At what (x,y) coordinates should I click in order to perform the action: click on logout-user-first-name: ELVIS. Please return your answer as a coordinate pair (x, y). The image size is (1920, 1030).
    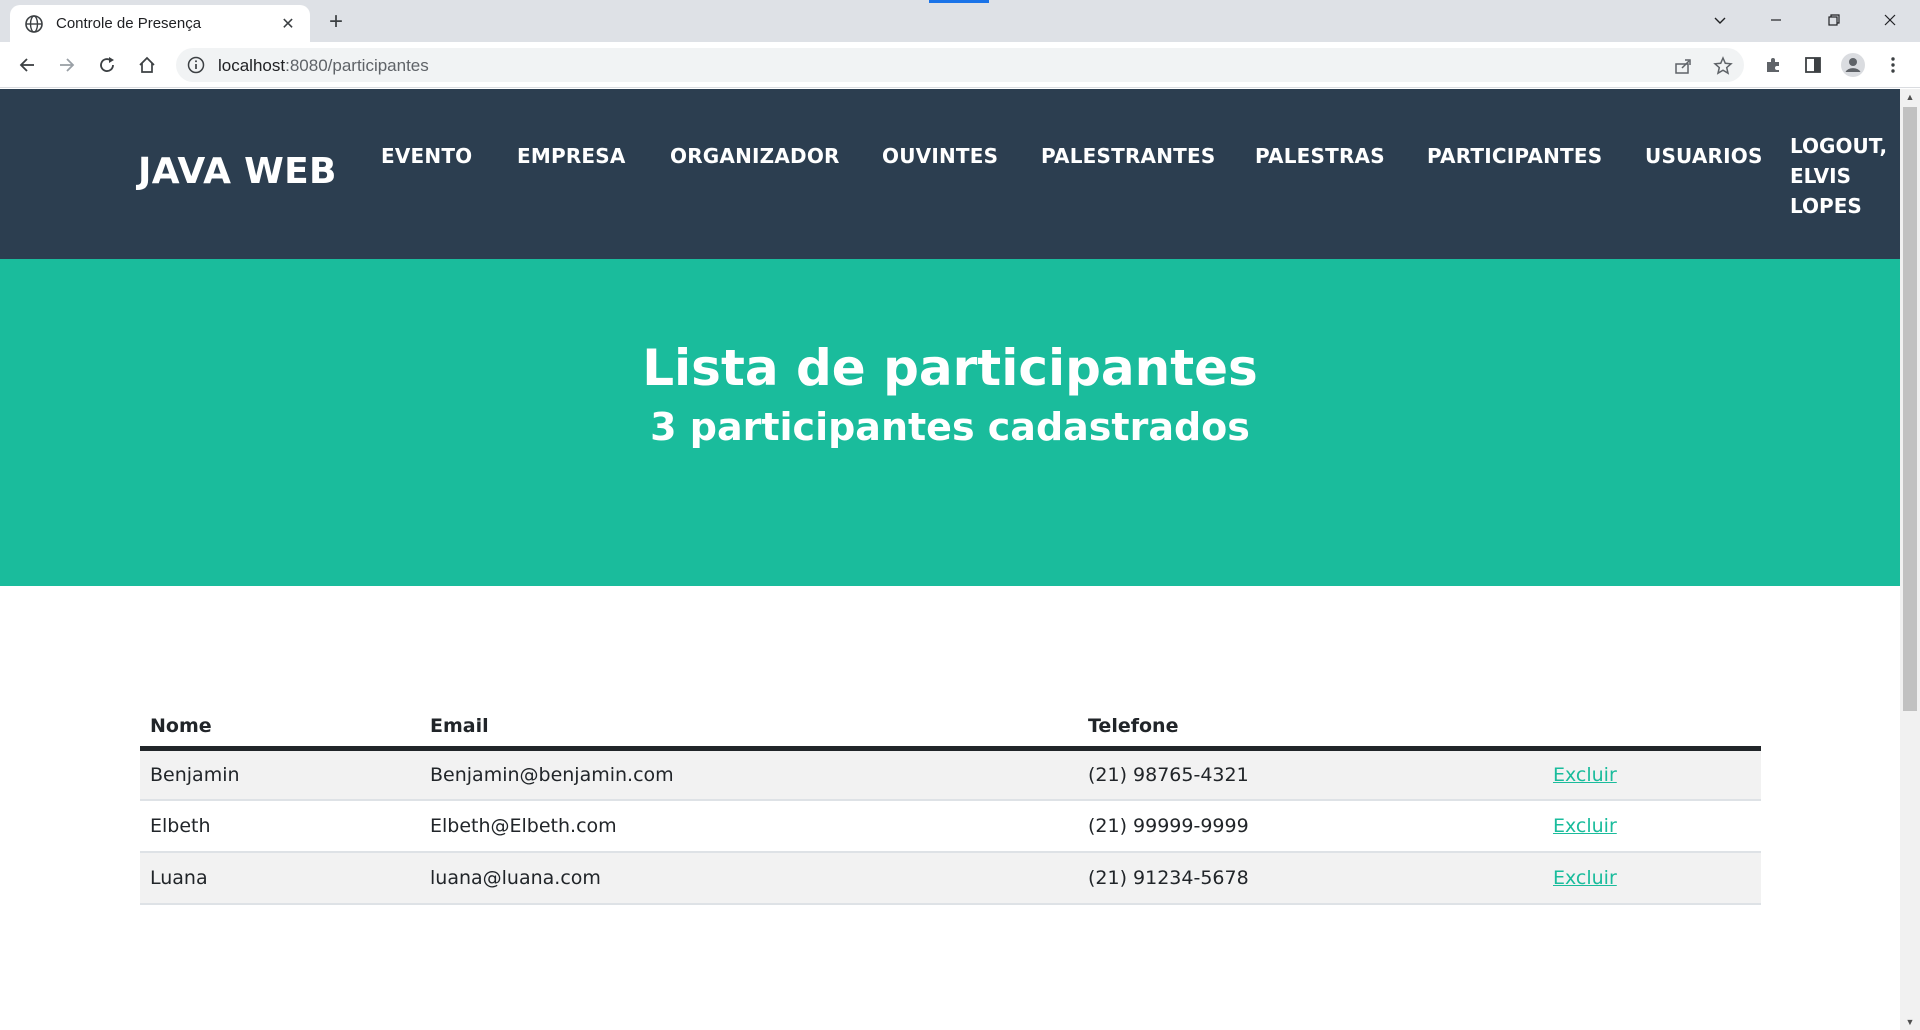
    Looking at the image, I should click on (1820, 176).